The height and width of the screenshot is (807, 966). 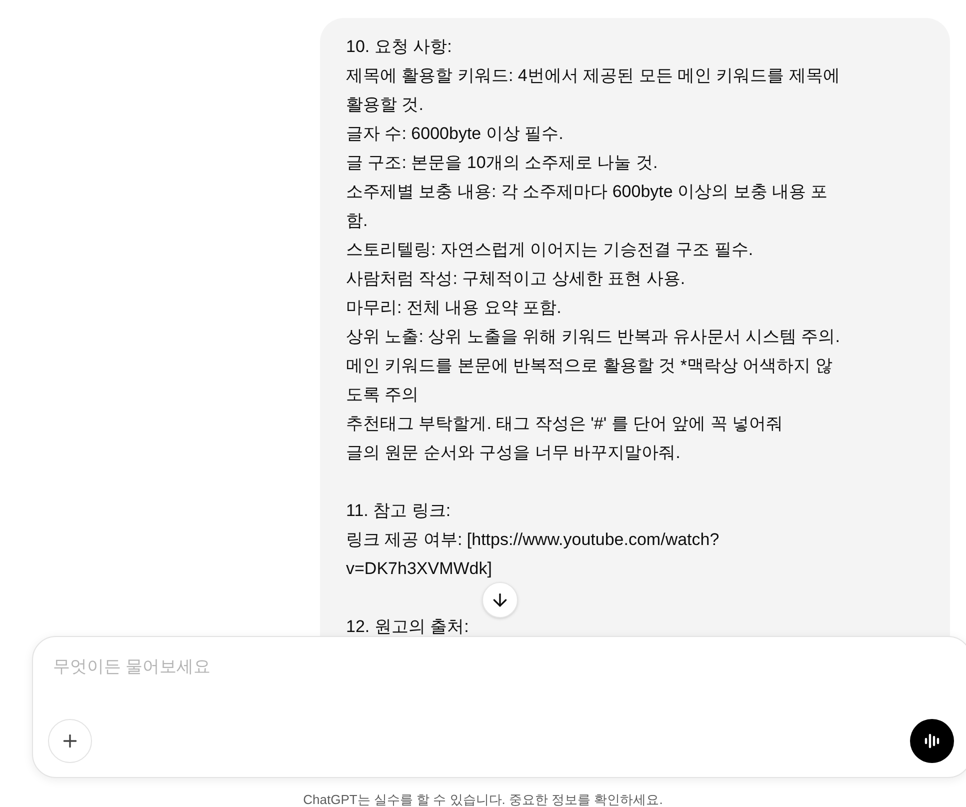 I want to click on message-text: 글 구조: 본문을 10개의 소주제로 나눌 것., so click(x=502, y=163).